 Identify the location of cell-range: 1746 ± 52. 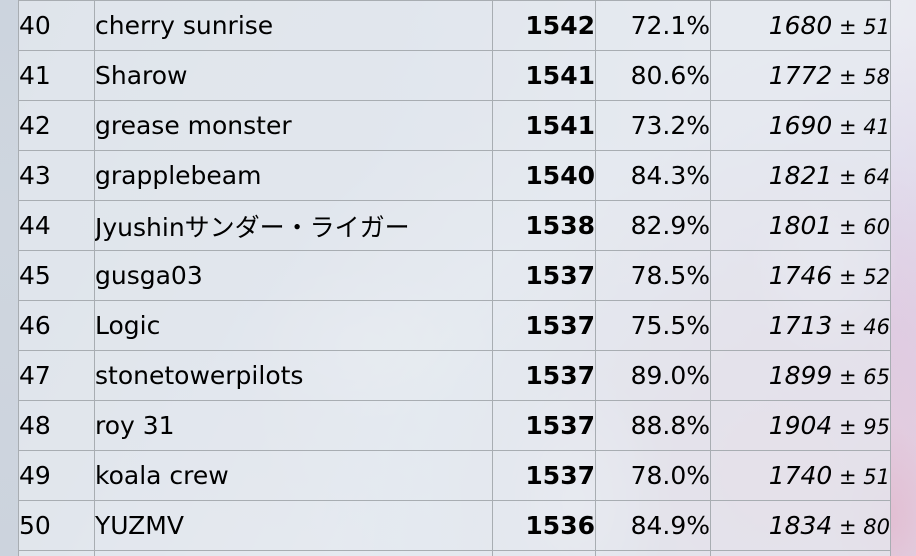
(800, 275).